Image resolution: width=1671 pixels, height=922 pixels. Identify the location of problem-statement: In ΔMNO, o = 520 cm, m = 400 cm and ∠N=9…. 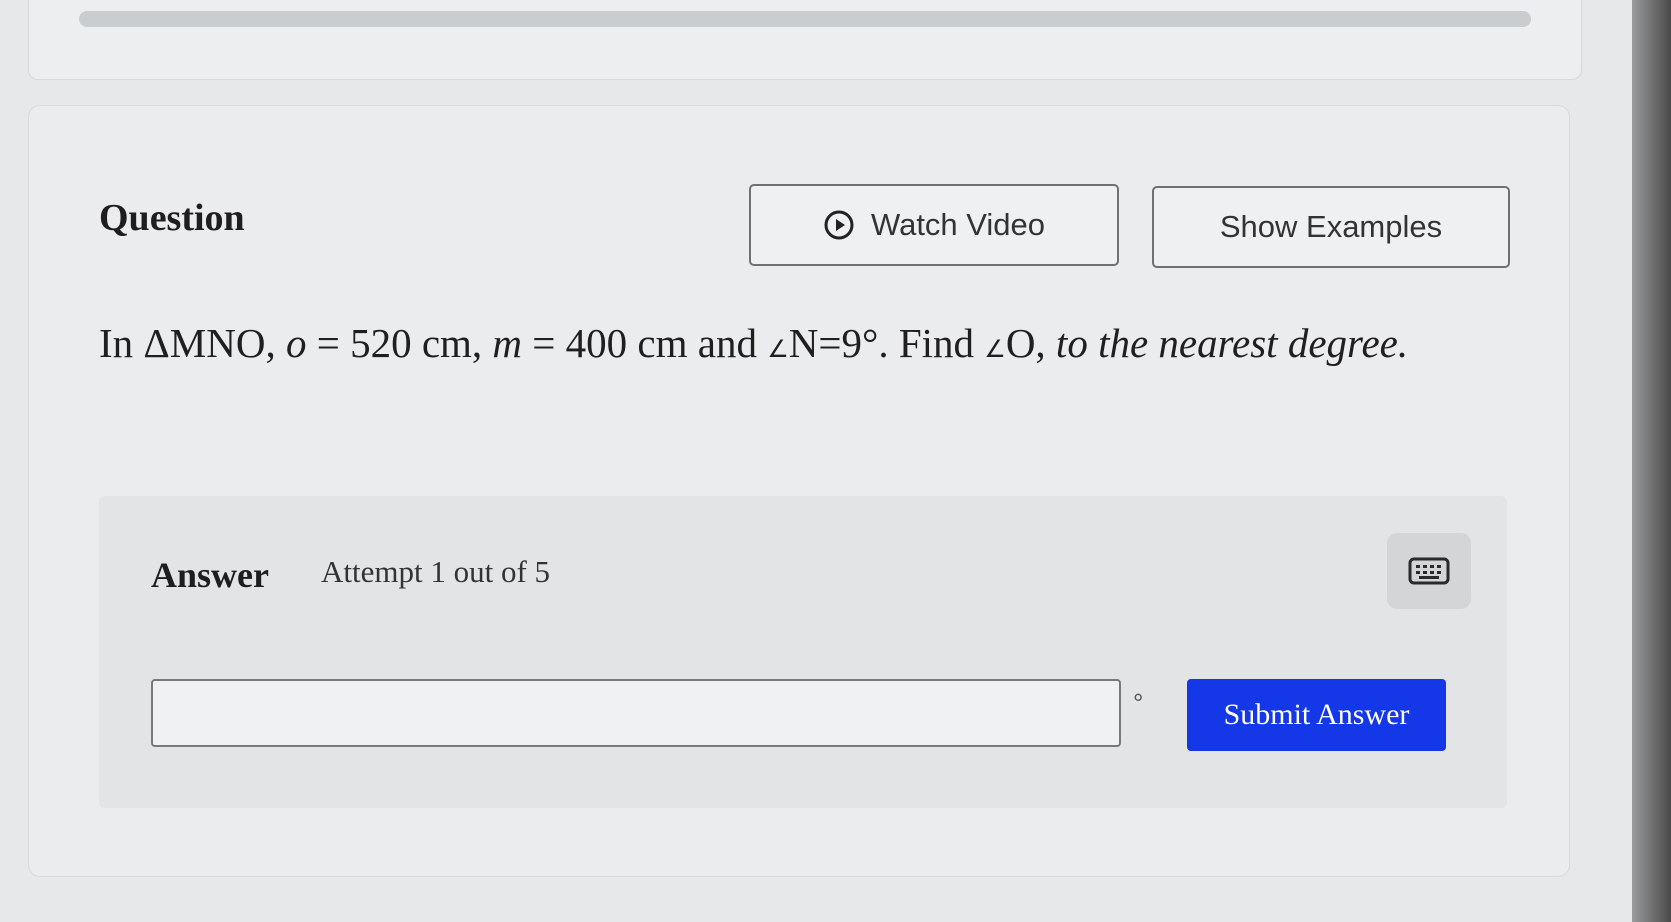
(754, 343).